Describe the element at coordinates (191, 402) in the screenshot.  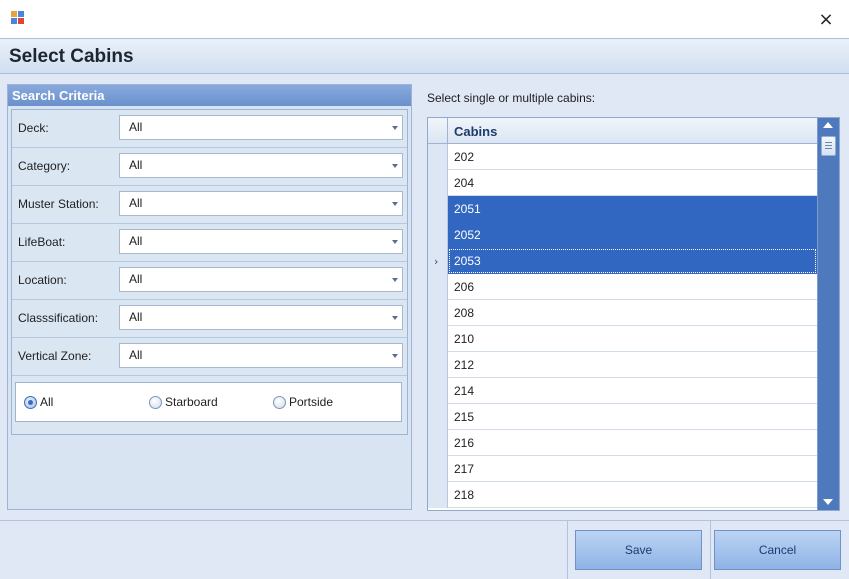
I see `radio-starboard-label: Starboard` at that location.